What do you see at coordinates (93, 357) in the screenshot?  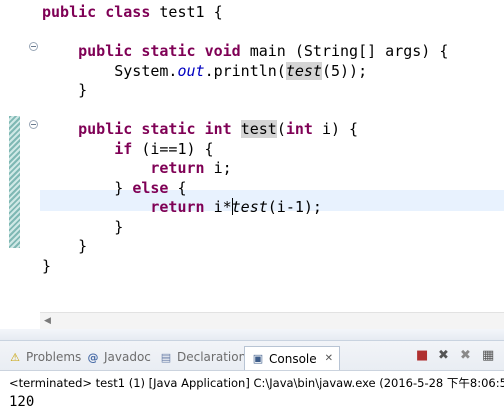 I see `javadoc-icon: @` at bounding box center [93, 357].